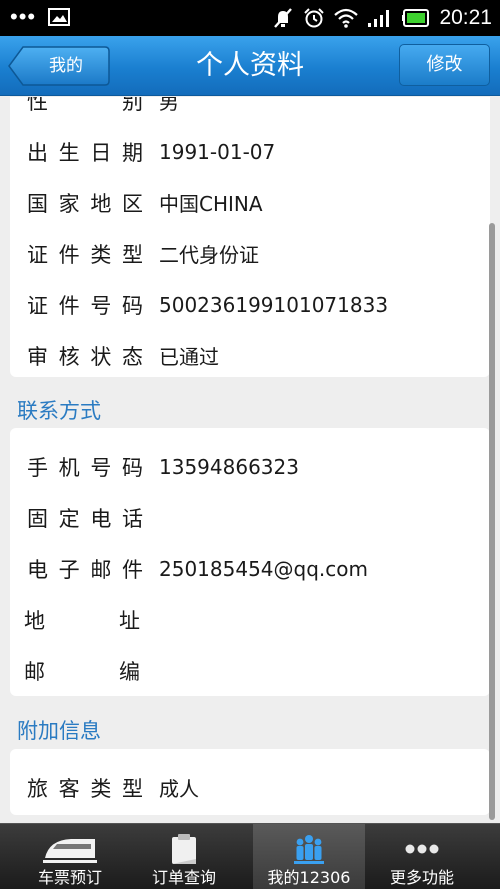 This screenshot has height=889, width=500. What do you see at coordinates (309, 849) in the screenshot?
I see `users-icon` at bounding box center [309, 849].